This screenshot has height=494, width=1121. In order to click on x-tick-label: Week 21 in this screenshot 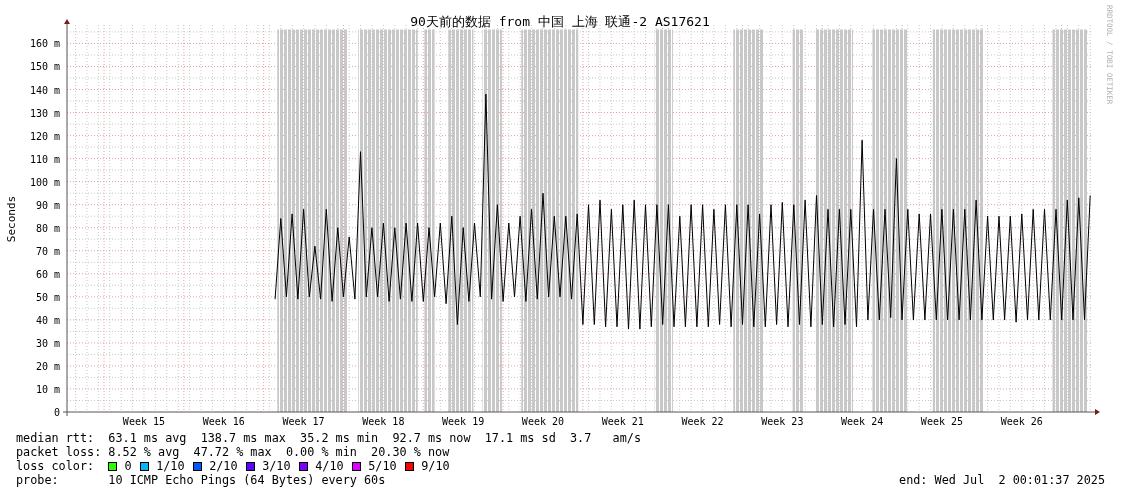, I will do `click(622, 421)`.